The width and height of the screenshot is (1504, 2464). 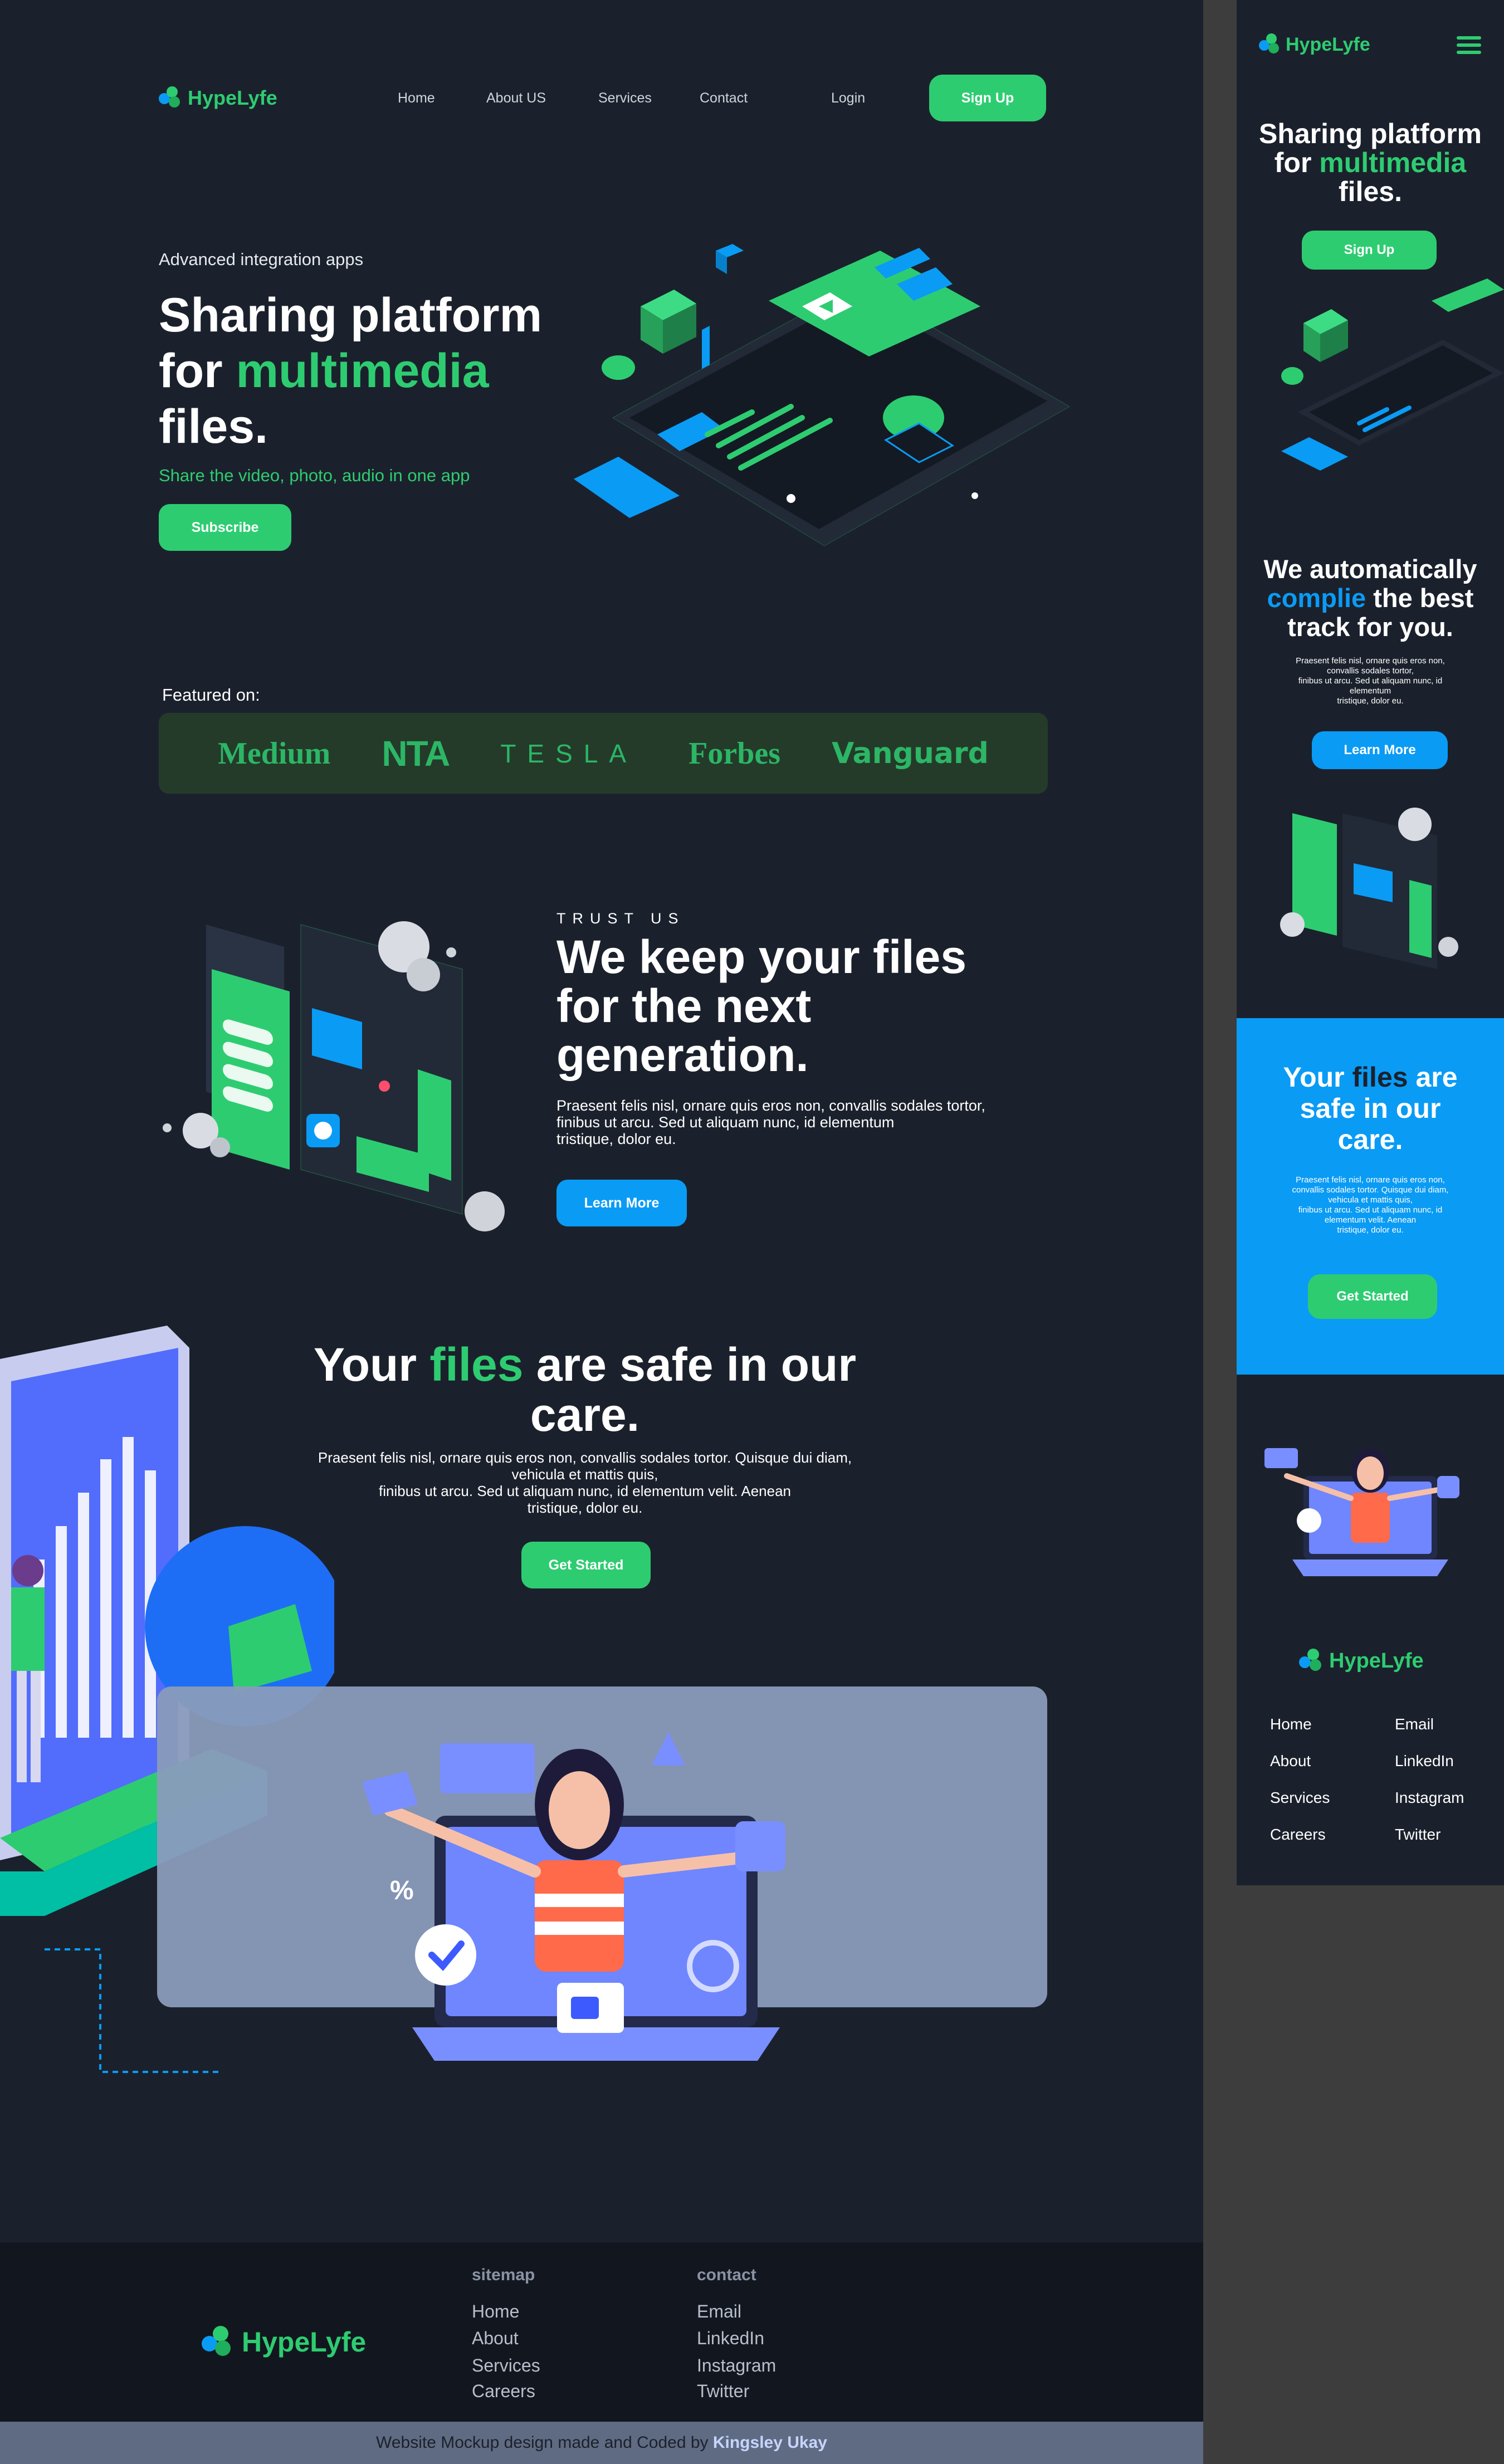 What do you see at coordinates (416, 753) in the screenshot?
I see `brand-nta: NTA` at bounding box center [416, 753].